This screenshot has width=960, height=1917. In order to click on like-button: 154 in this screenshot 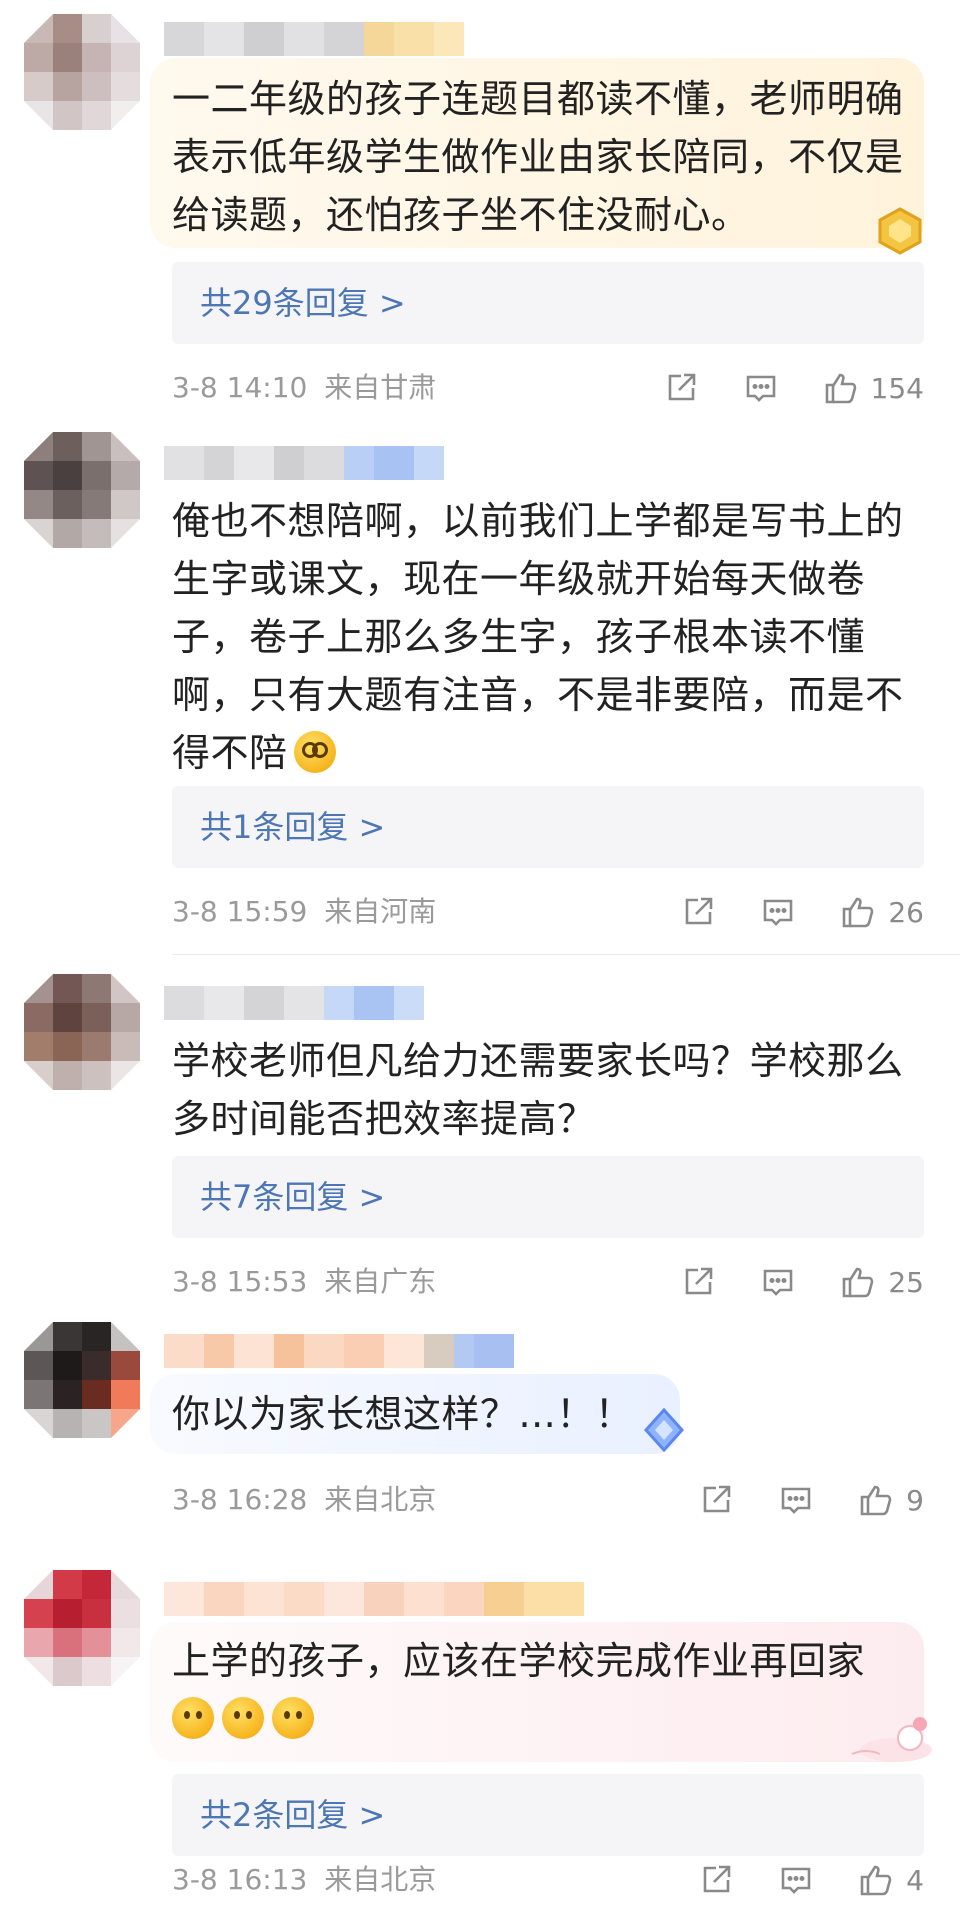, I will do `click(873, 388)`.